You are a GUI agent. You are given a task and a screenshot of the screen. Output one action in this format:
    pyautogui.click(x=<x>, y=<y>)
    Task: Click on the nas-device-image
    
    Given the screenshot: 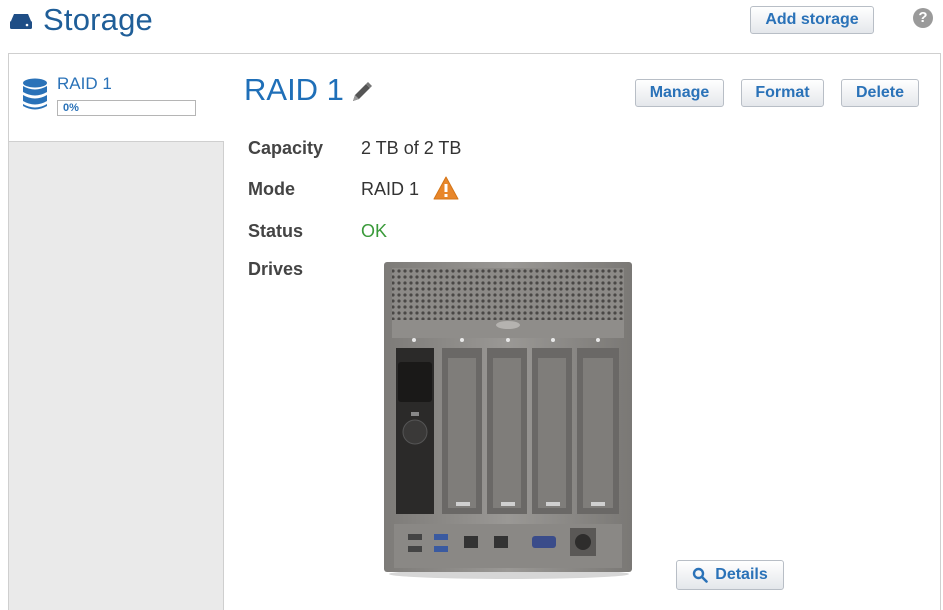 What is the action you would take?
    pyautogui.click(x=508, y=420)
    